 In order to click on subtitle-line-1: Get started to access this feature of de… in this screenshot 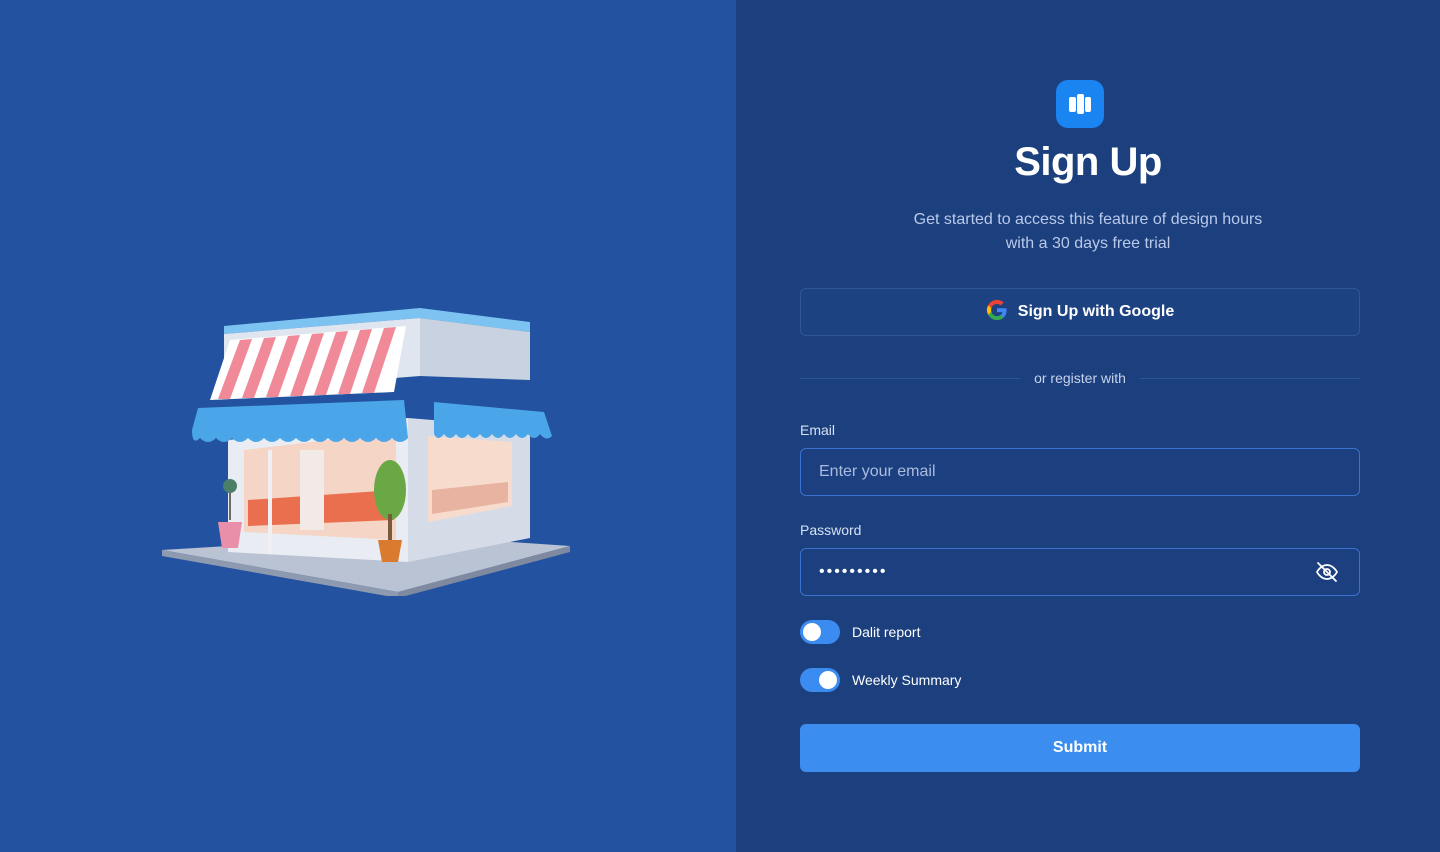, I will do `click(1088, 219)`.